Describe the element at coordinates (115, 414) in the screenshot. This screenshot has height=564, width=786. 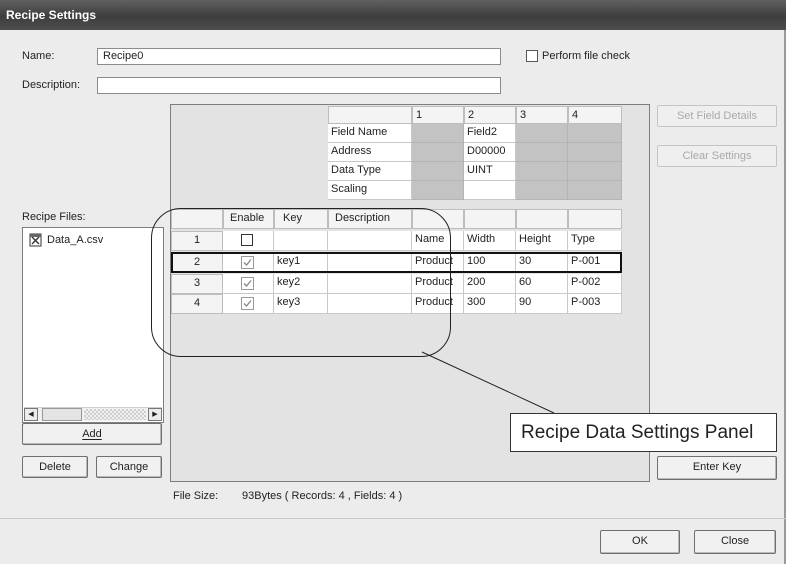
I see `scrollbar-track` at that location.